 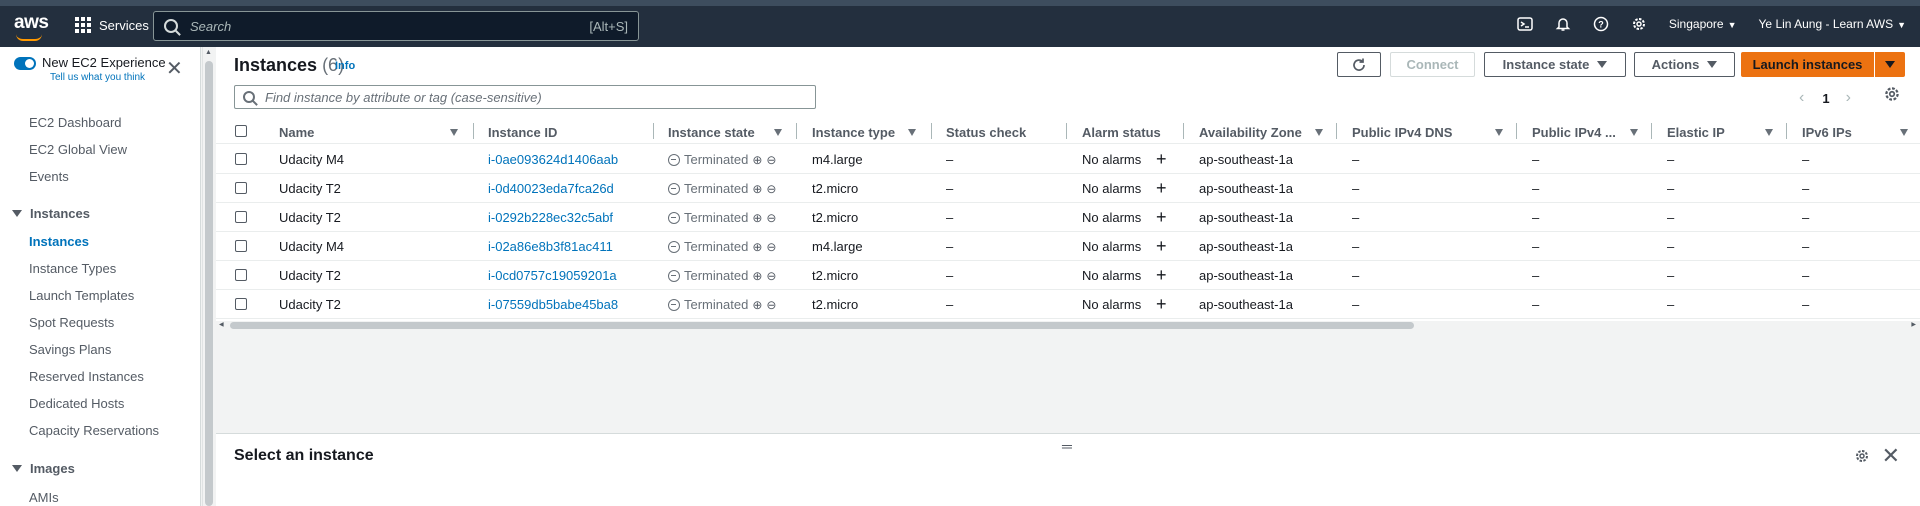 What do you see at coordinates (522, 132) in the screenshot?
I see `column-header-instance-id: Instance ID` at bounding box center [522, 132].